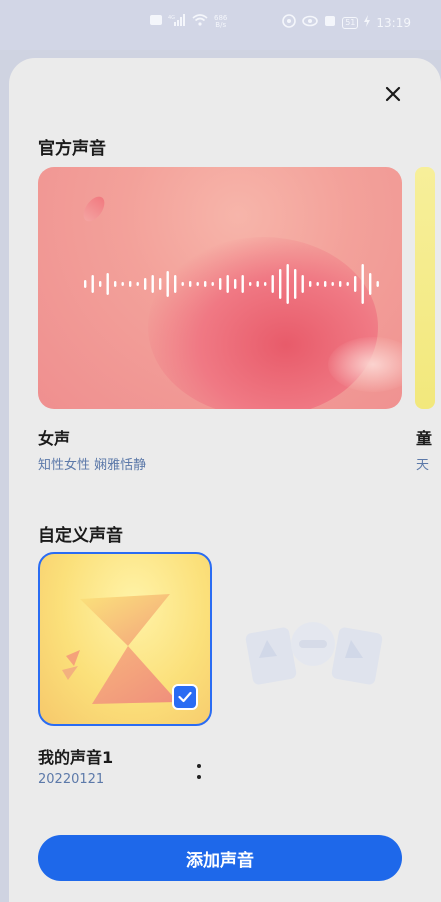 Image resolution: width=441 pixels, height=902 pixels. Describe the element at coordinates (393, 22) in the screenshot. I see `status-time: 13:19` at that location.